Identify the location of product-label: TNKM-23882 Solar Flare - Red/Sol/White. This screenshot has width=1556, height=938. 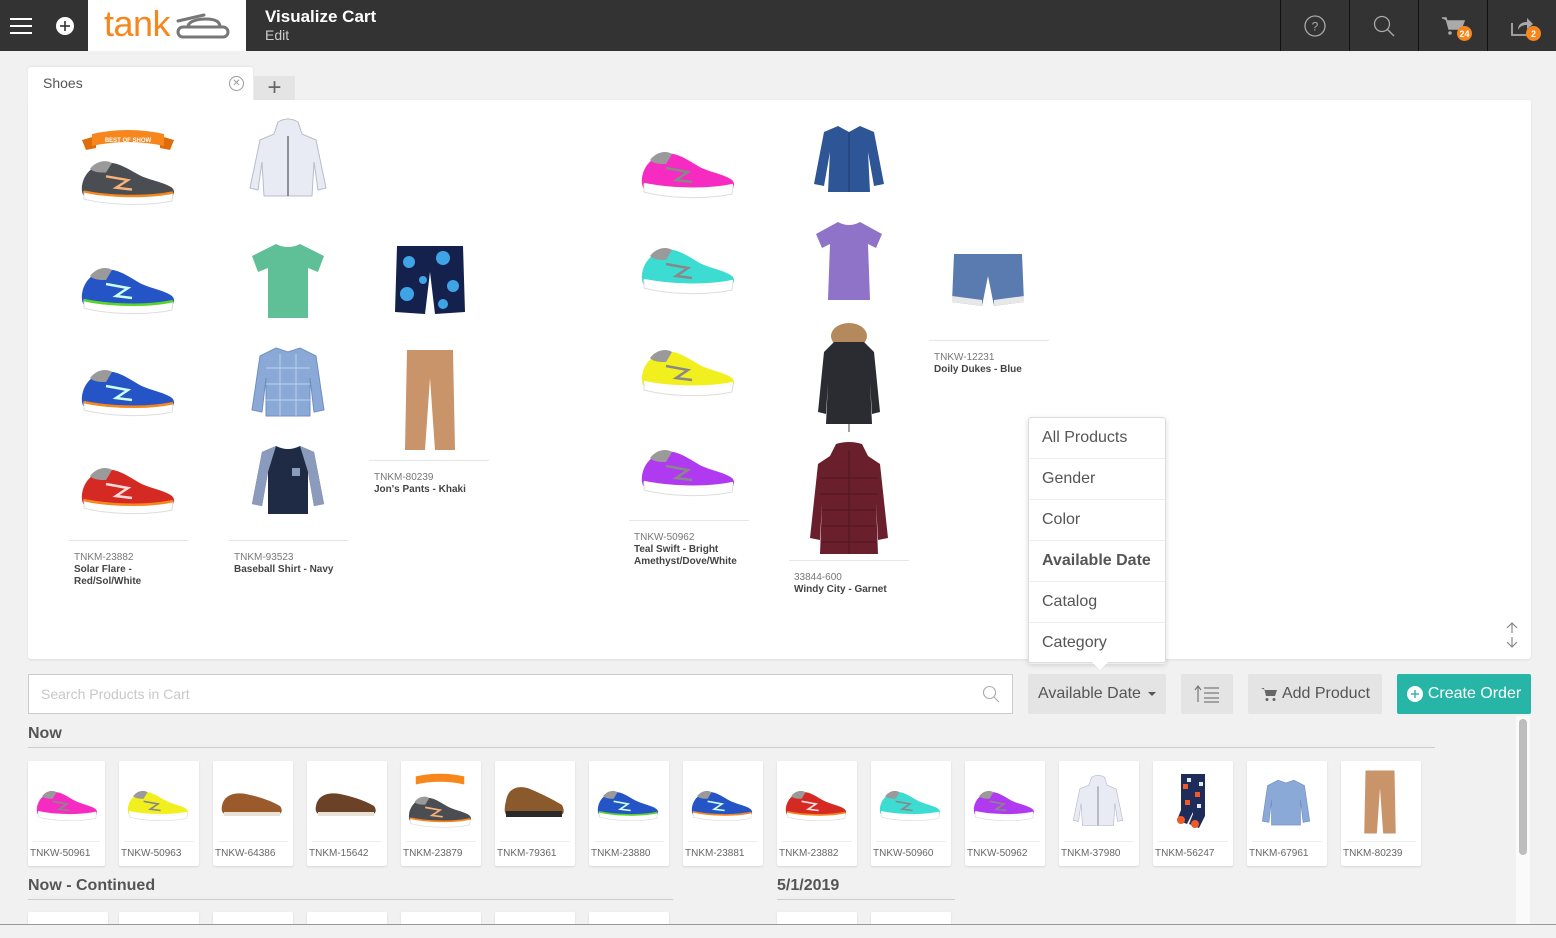
(129, 564).